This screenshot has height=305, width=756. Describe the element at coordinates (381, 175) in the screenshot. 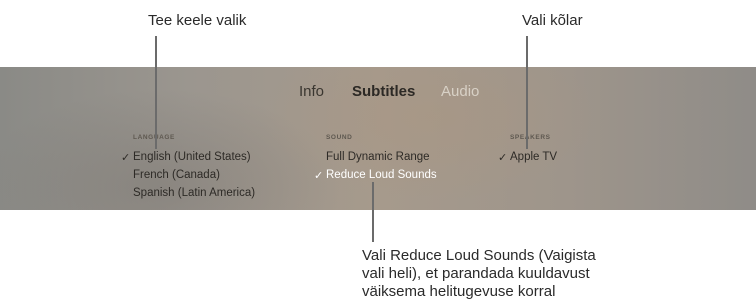

I see `sound-option-reduce-loud-sounds: Reduce Loud Sounds` at that location.